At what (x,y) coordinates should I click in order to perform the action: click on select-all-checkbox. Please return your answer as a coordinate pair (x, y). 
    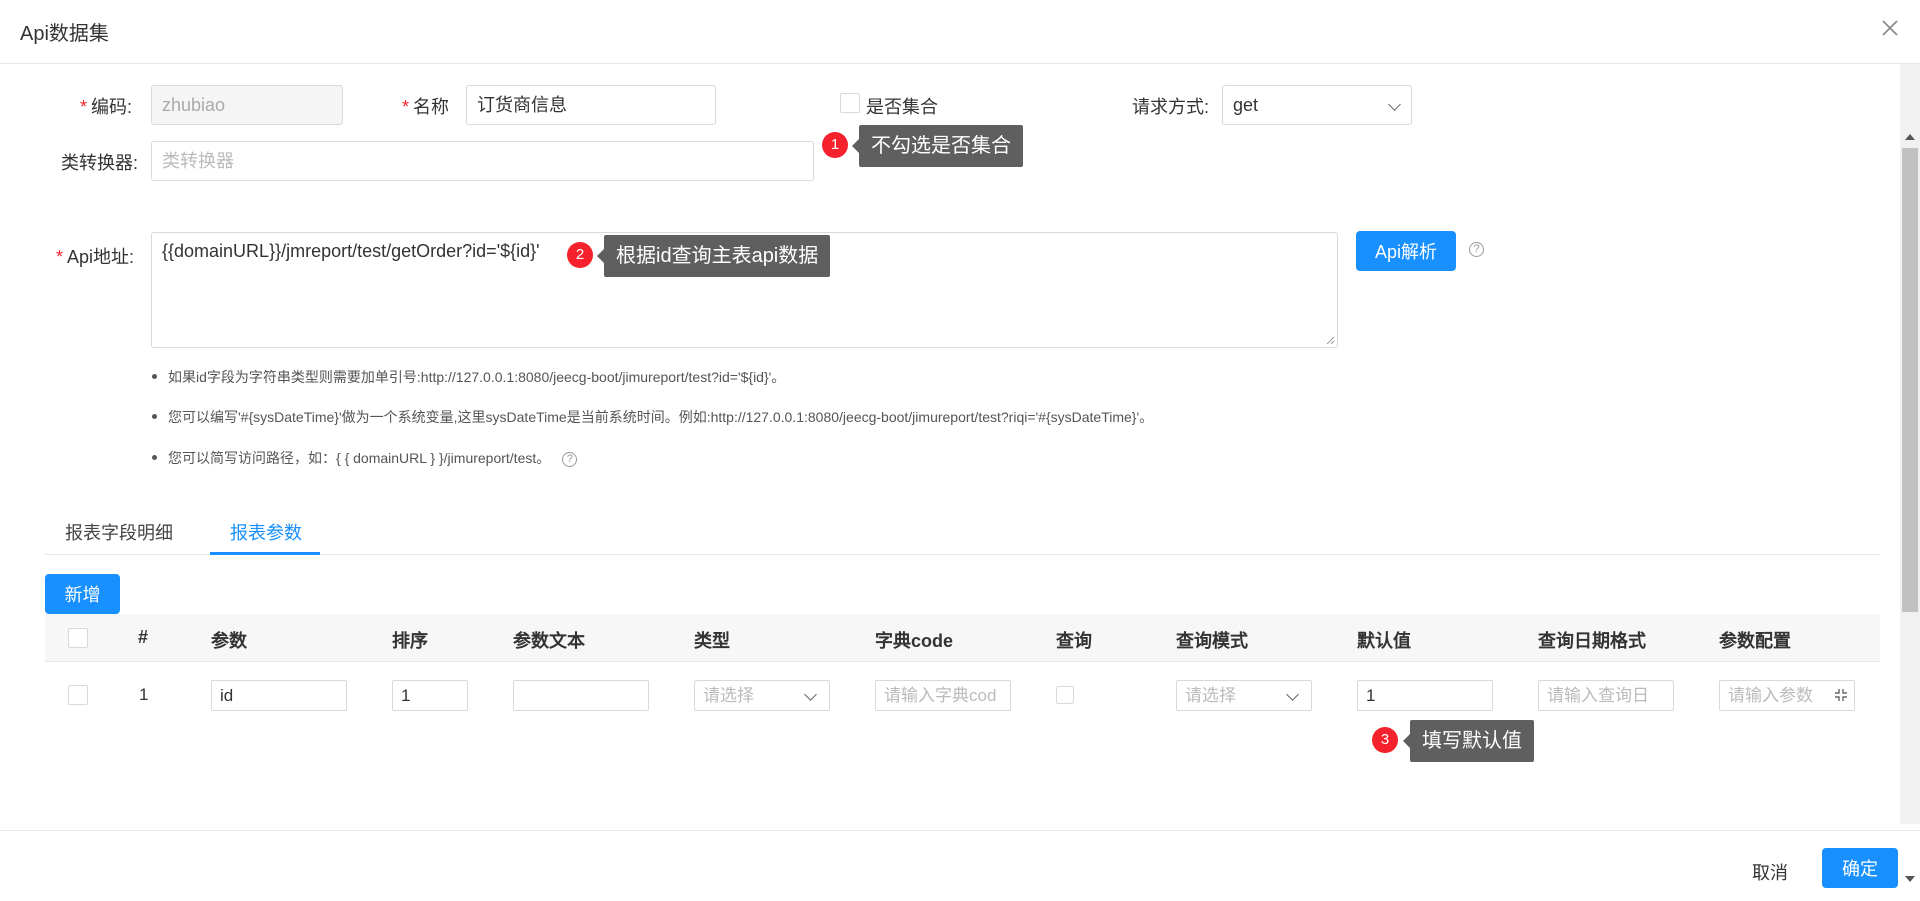
    Looking at the image, I should click on (78, 638).